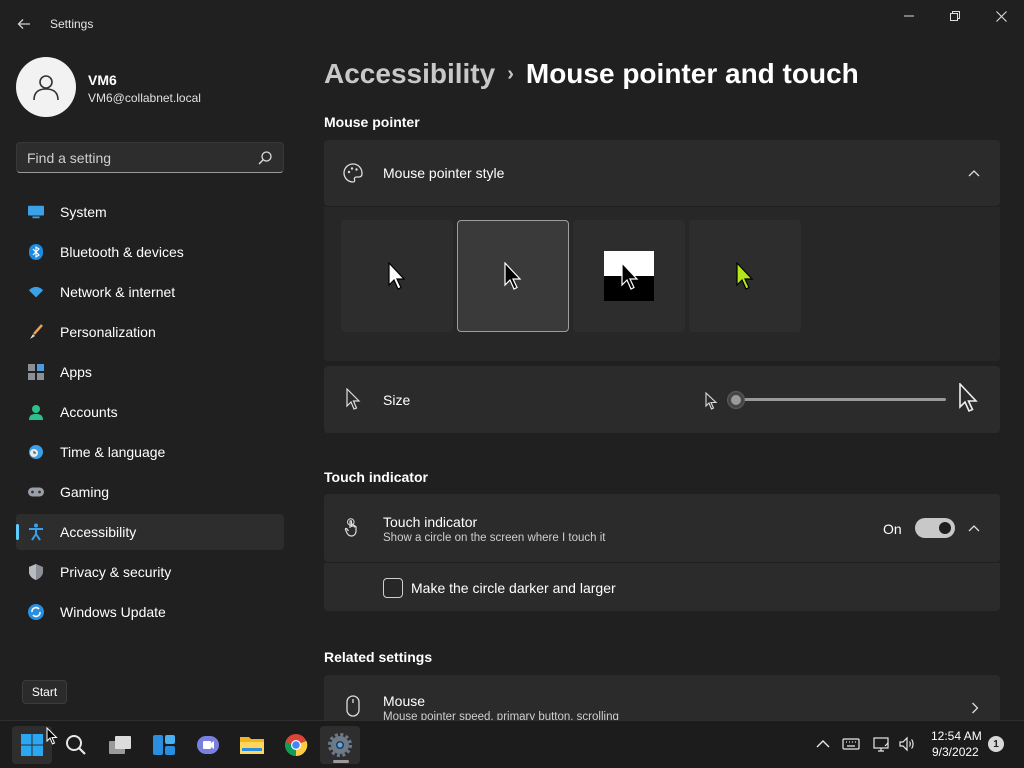  I want to click on section-title-related-settings: Related settings, so click(378, 657).